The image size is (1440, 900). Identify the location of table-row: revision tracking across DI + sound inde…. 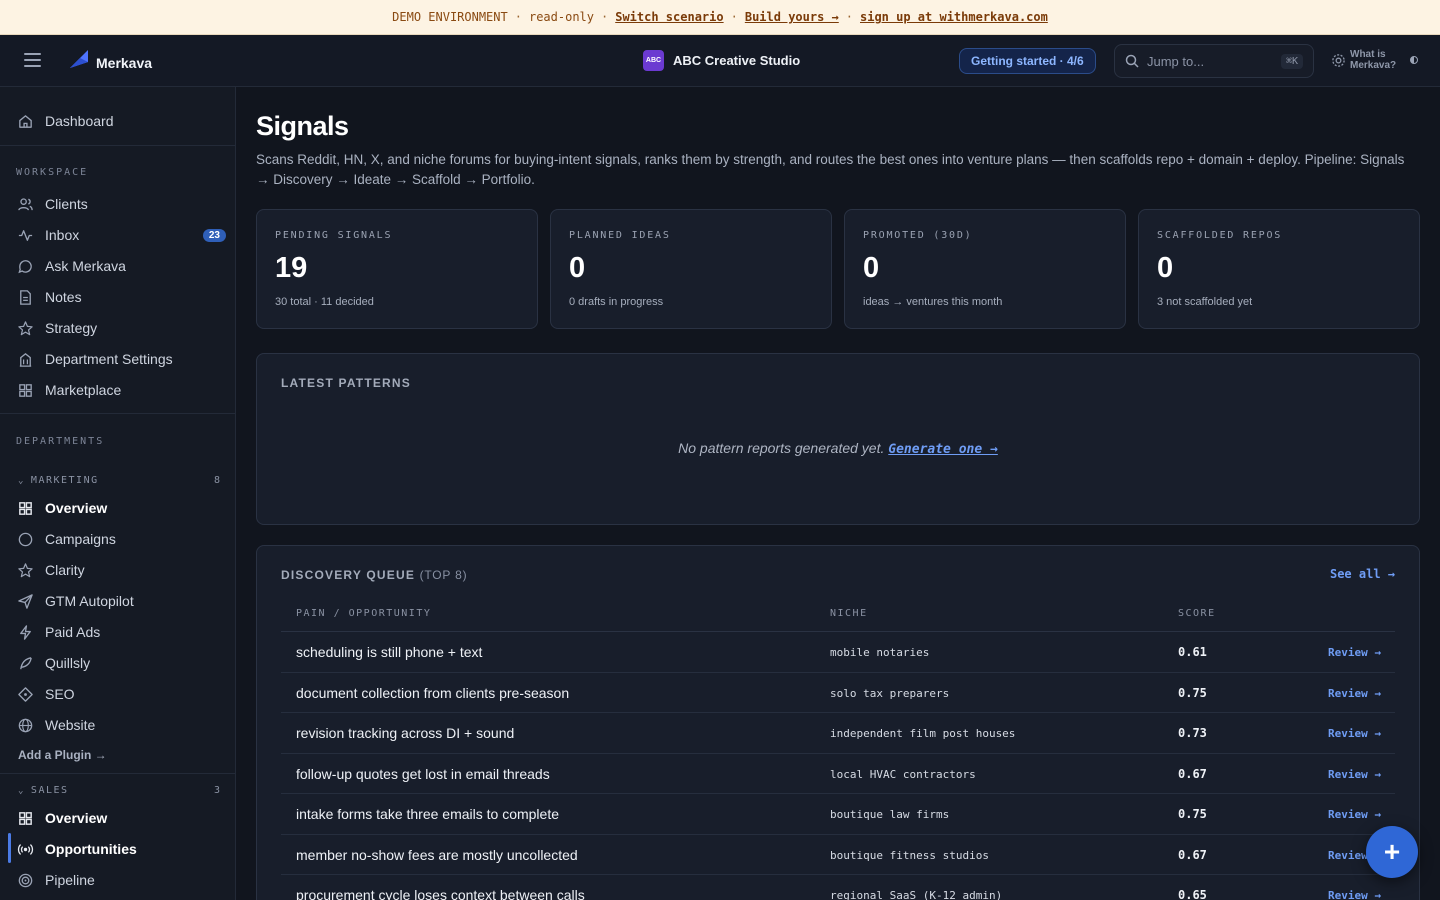
(838, 733).